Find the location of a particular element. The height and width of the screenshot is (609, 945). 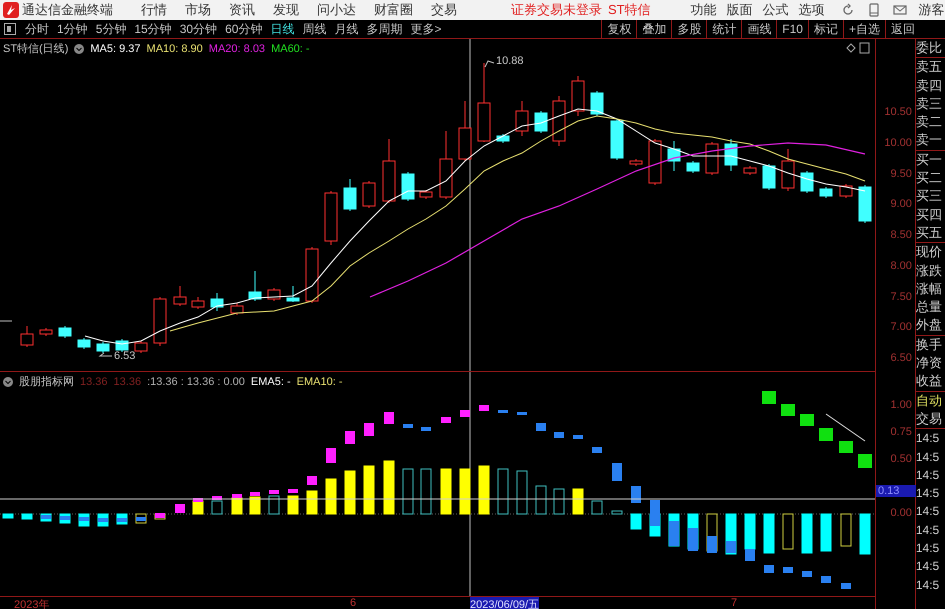

user-label: 游客 is located at coordinates (931, 10).